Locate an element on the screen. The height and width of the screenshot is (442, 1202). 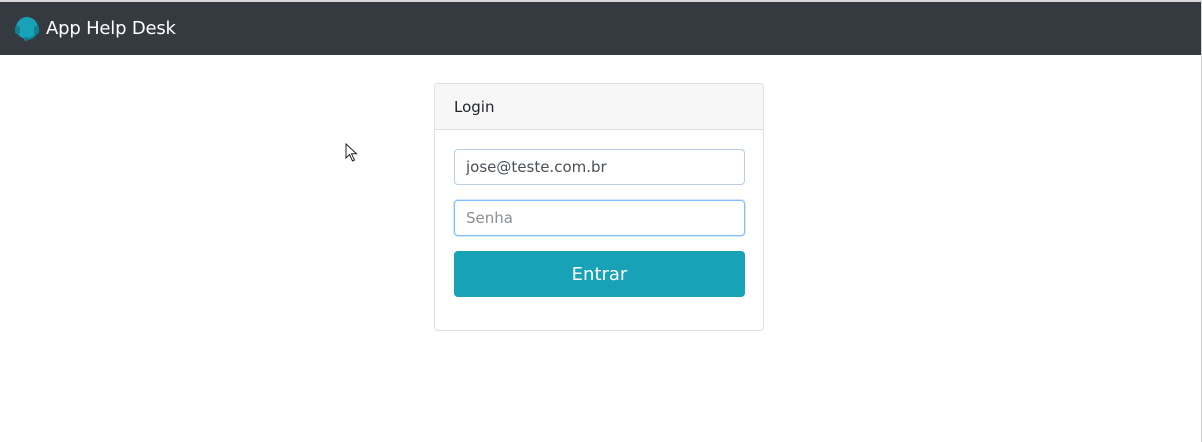
email-field is located at coordinates (599, 167).